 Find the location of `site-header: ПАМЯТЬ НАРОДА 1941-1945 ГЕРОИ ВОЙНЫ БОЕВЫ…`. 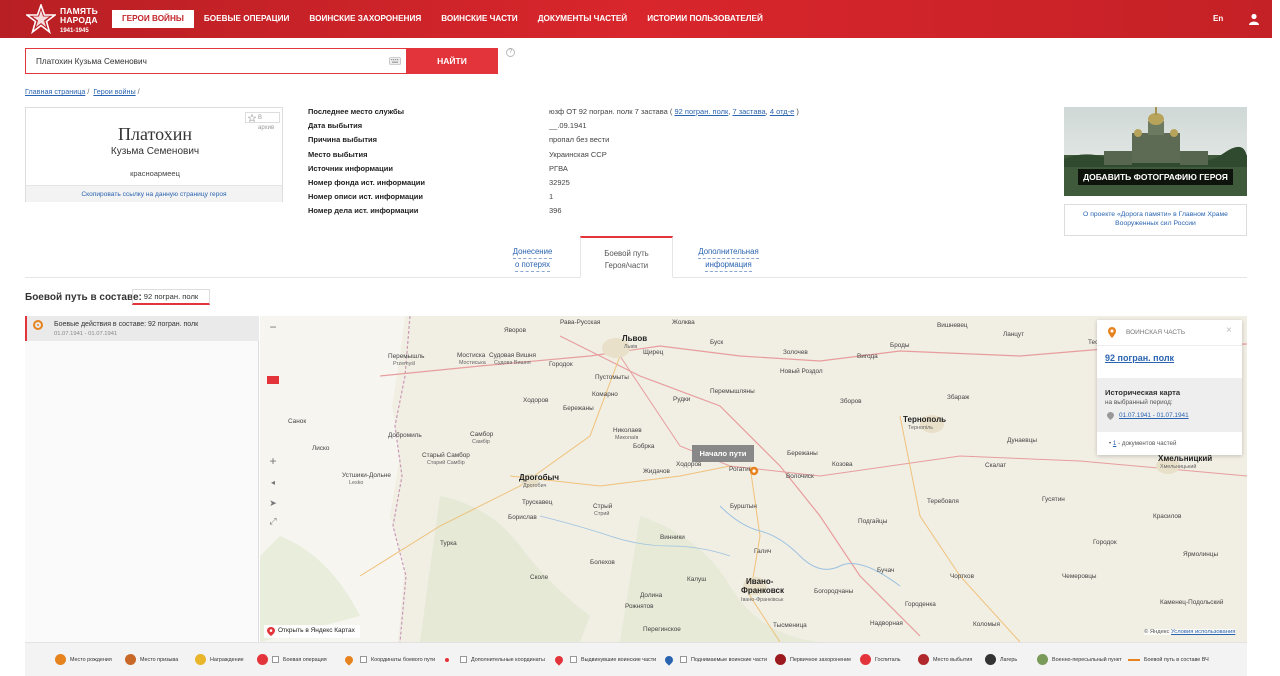

site-header: ПАМЯТЬ НАРОДА 1941-1945 ГЕРОИ ВОЙНЫ БОЕВЫ… is located at coordinates (636, 19).